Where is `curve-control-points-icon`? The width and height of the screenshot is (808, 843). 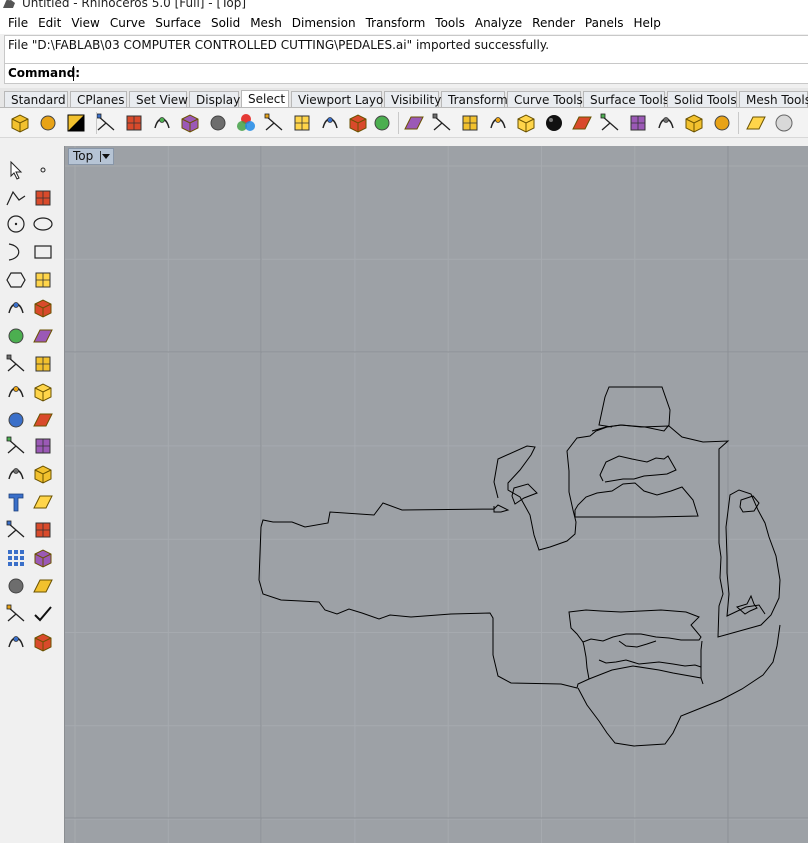 curve-control-points-icon is located at coordinates (43, 198).